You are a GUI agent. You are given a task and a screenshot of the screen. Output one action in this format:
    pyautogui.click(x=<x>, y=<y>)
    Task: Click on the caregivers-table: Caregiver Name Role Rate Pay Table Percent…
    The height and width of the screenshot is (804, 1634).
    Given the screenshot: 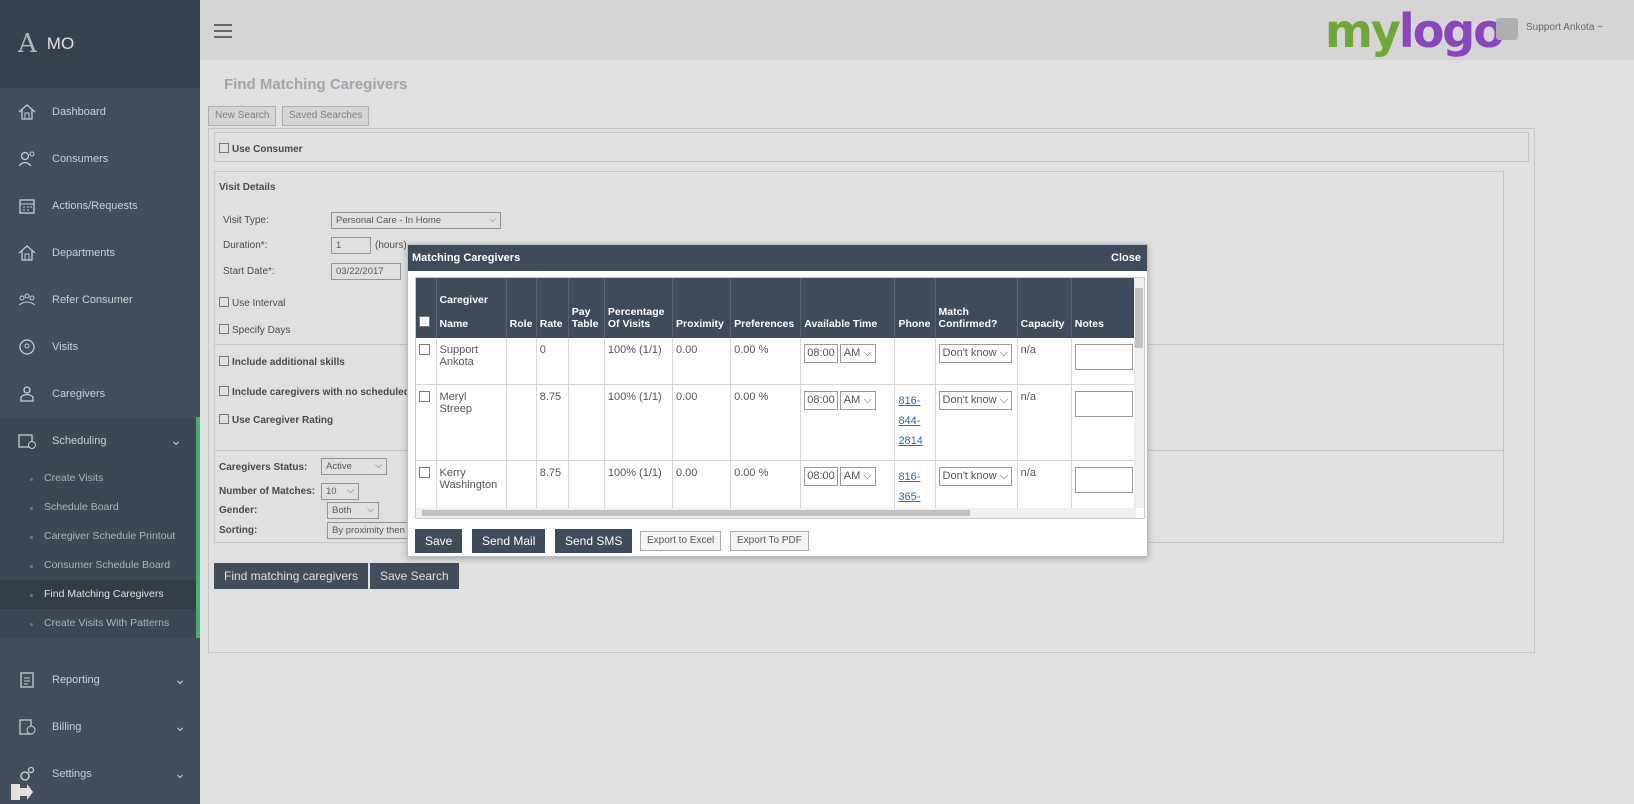 What is the action you would take?
    pyautogui.click(x=776, y=398)
    